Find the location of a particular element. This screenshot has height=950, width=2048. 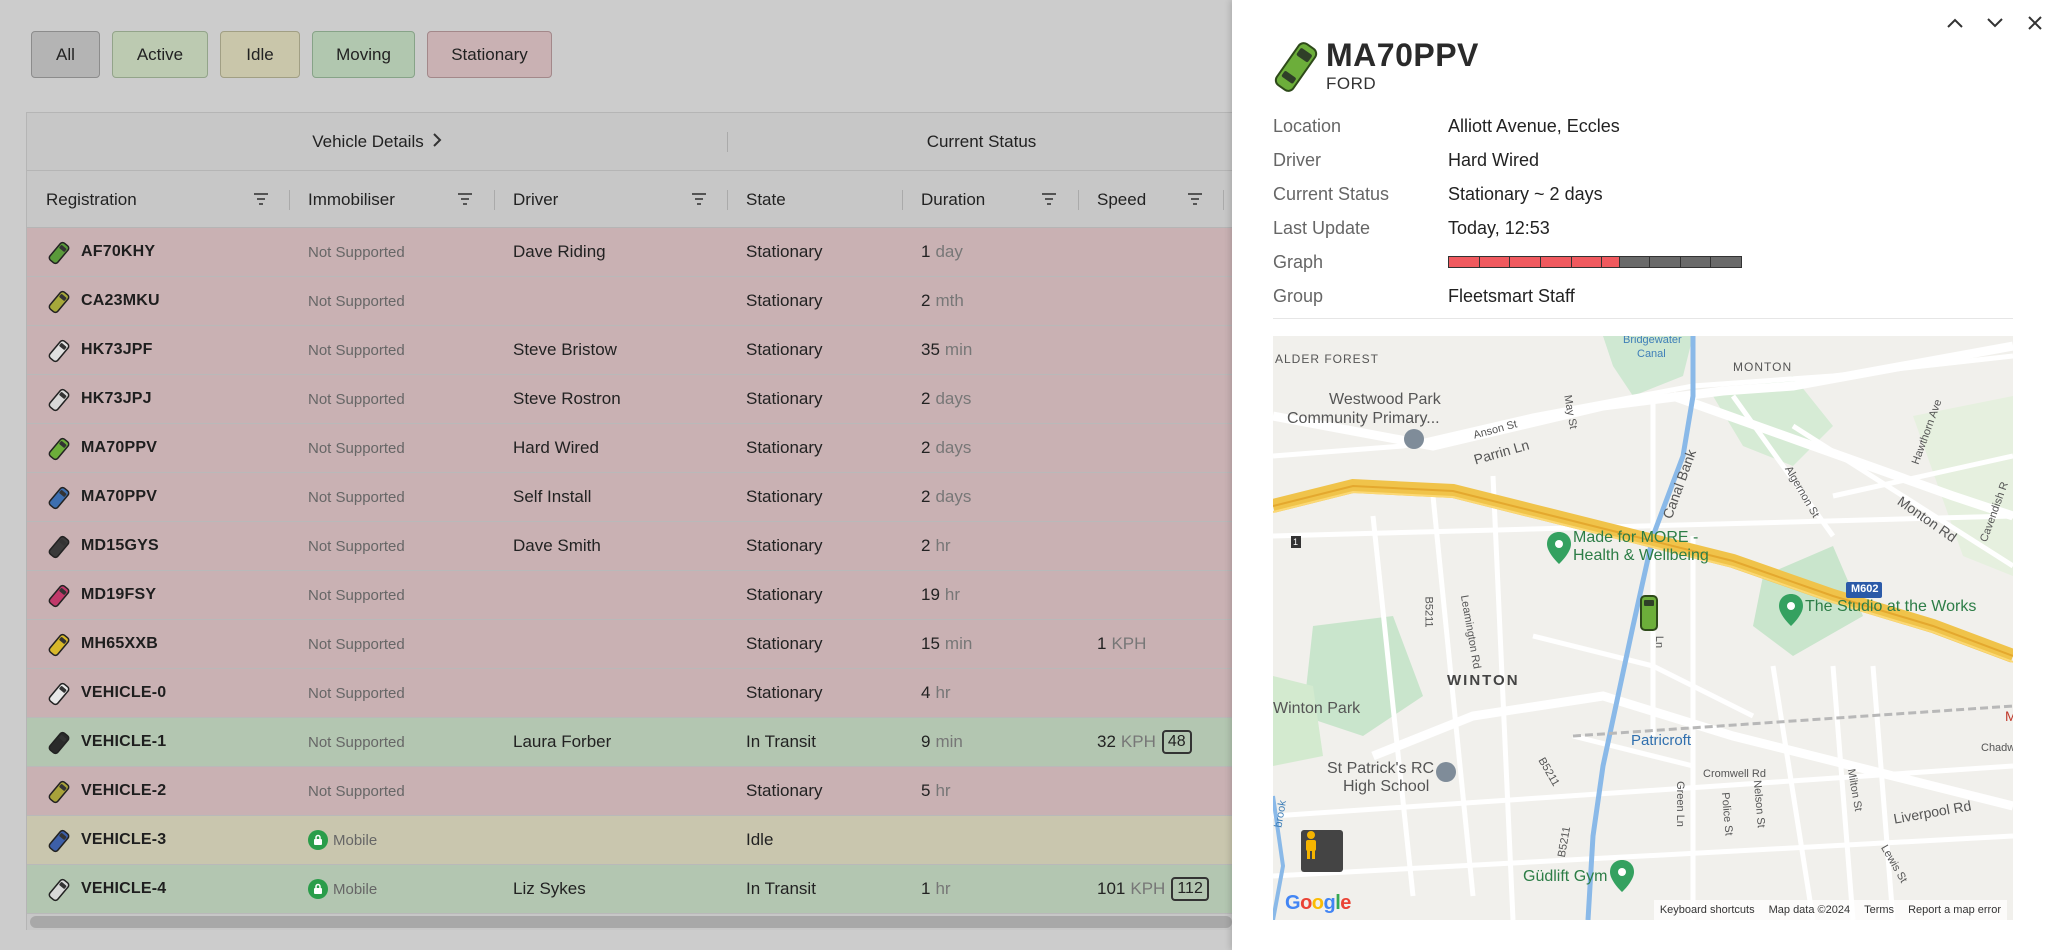

duration-cell: 35 min is located at coordinates (946, 350).